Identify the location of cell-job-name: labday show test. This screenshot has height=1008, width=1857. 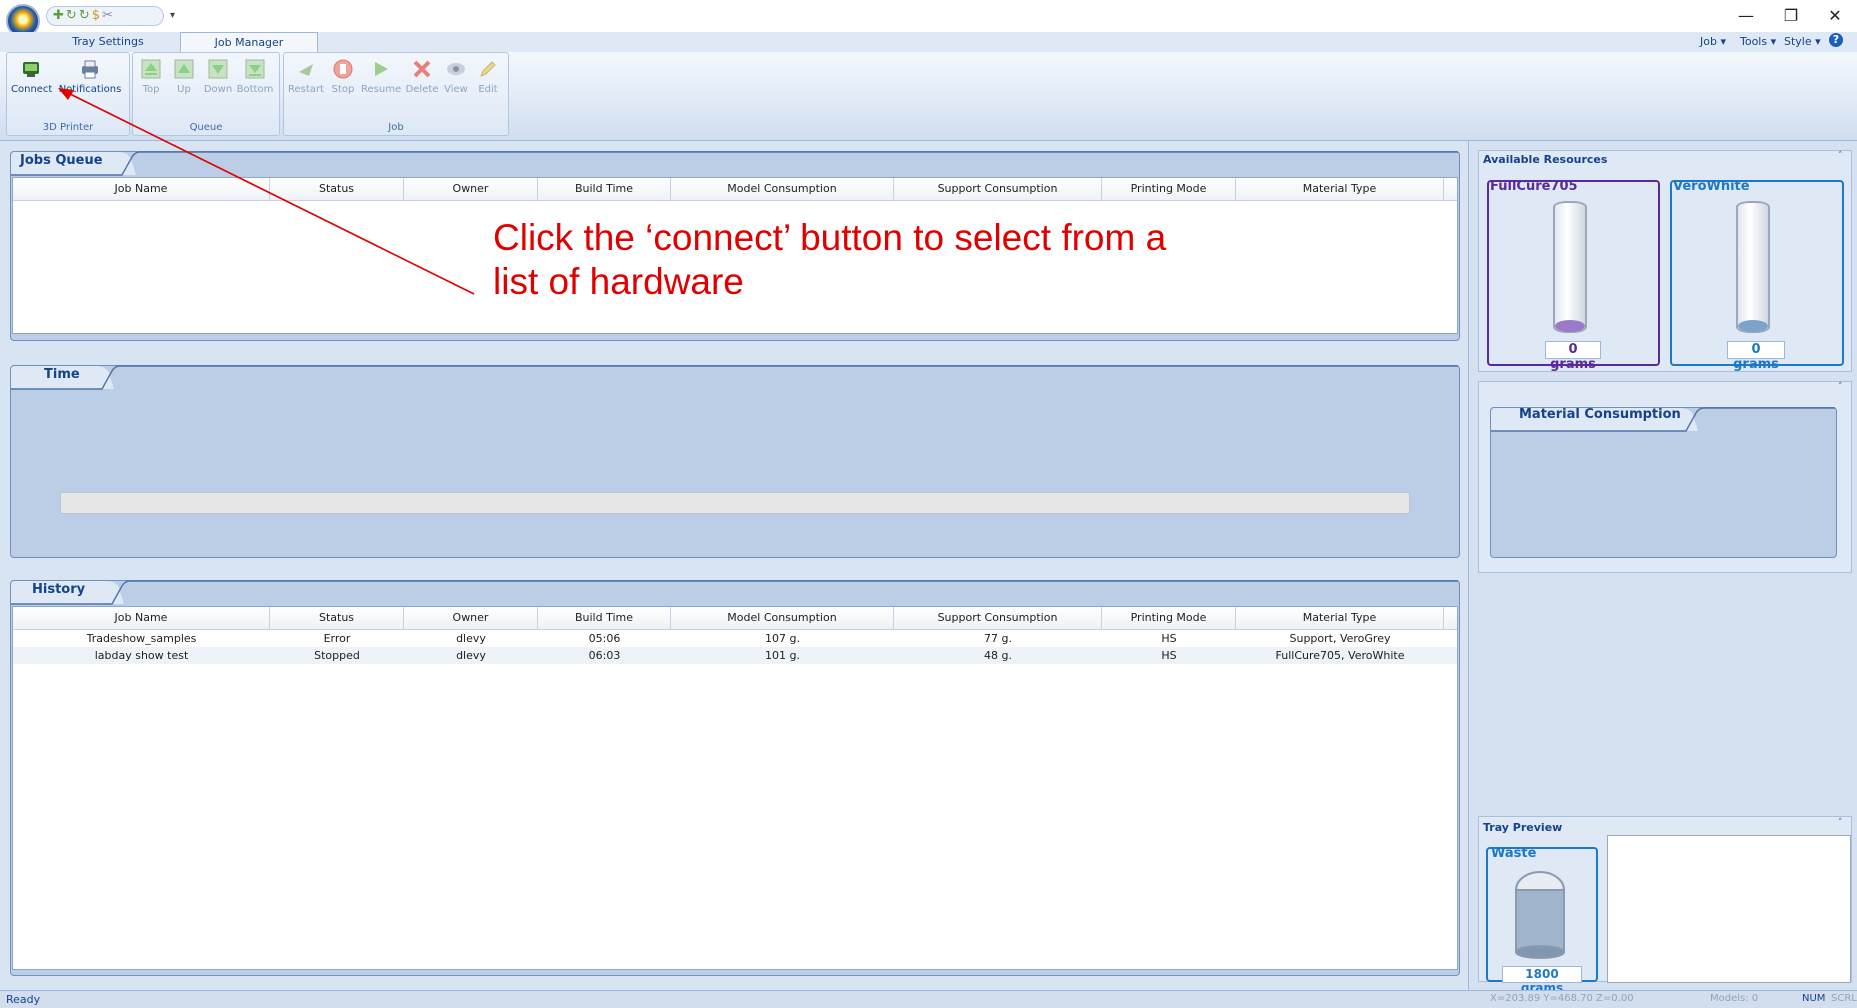
(141, 655).